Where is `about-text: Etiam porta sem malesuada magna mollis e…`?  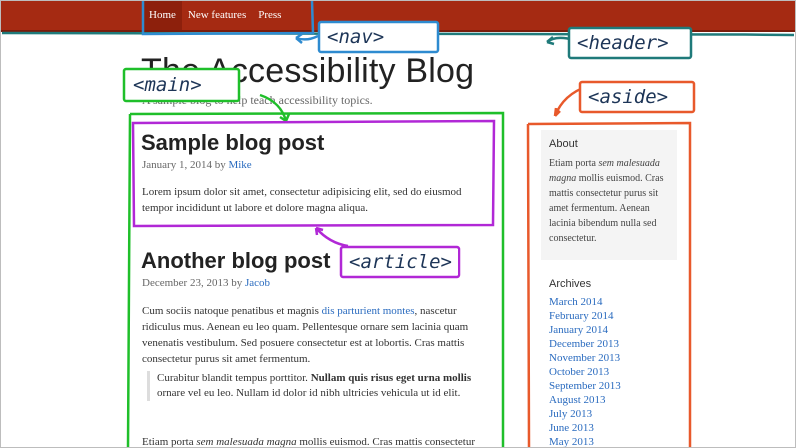
about-text: Etiam porta sem malesuada magna mollis e… is located at coordinates (609, 201).